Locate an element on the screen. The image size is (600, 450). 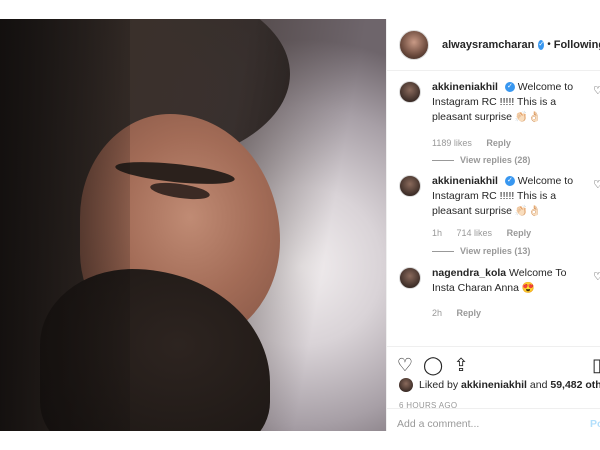
post-actions: ♡ ◯ ⇪ ▯ is located at coordinates (493, 361).